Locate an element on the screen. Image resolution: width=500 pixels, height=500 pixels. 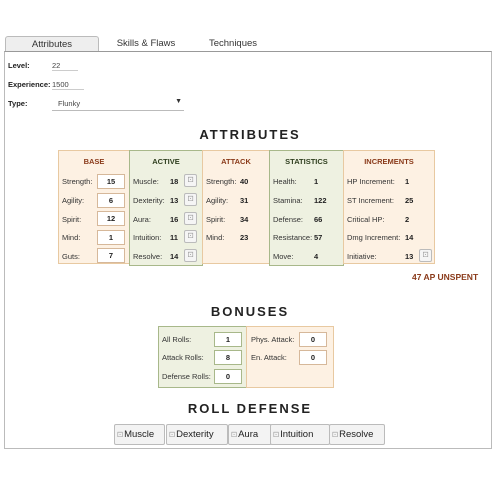
base-label: Guts: is located at coordinates (71, 256).